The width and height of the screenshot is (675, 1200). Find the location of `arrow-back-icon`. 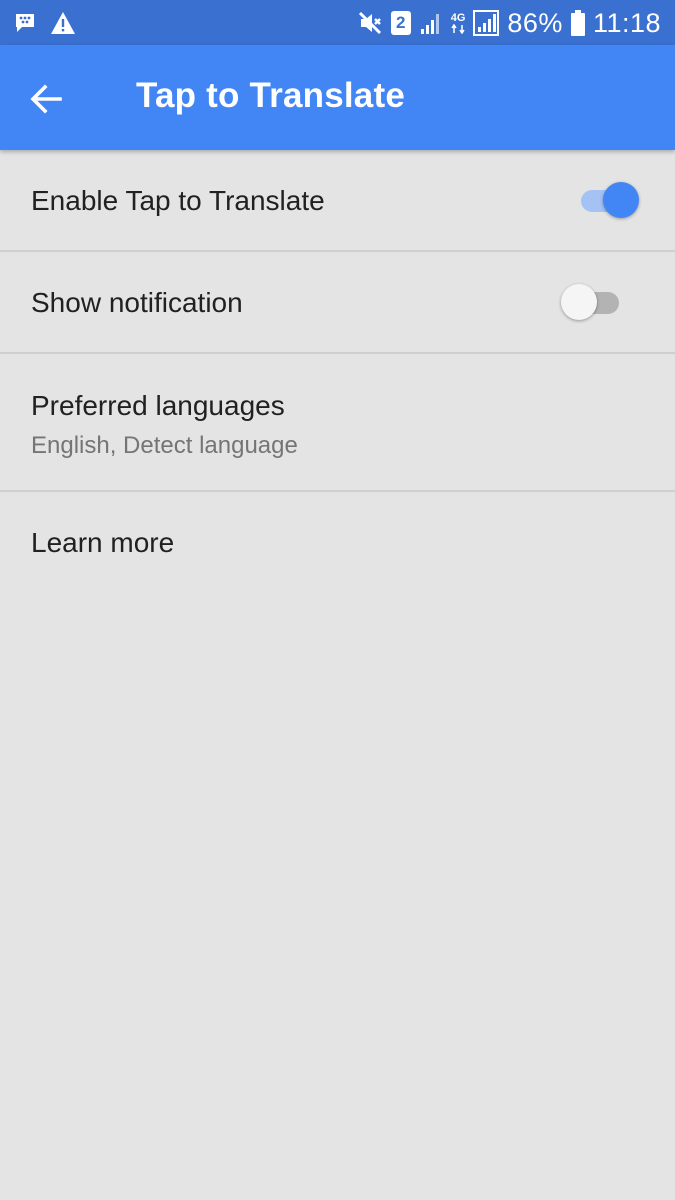

arrow-back-icon is located at coordinates (46, 99).